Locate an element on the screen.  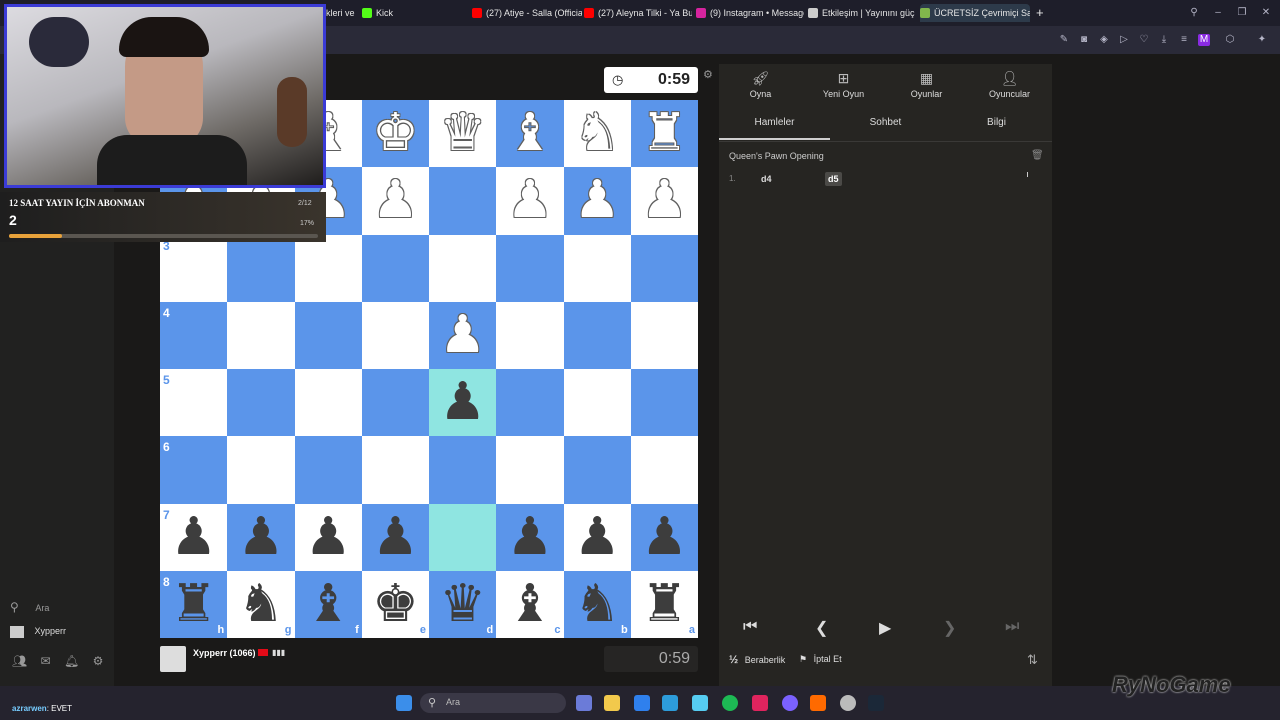
browser-tab: (9) Instagram • Messages is located at coordinates (750, 13).